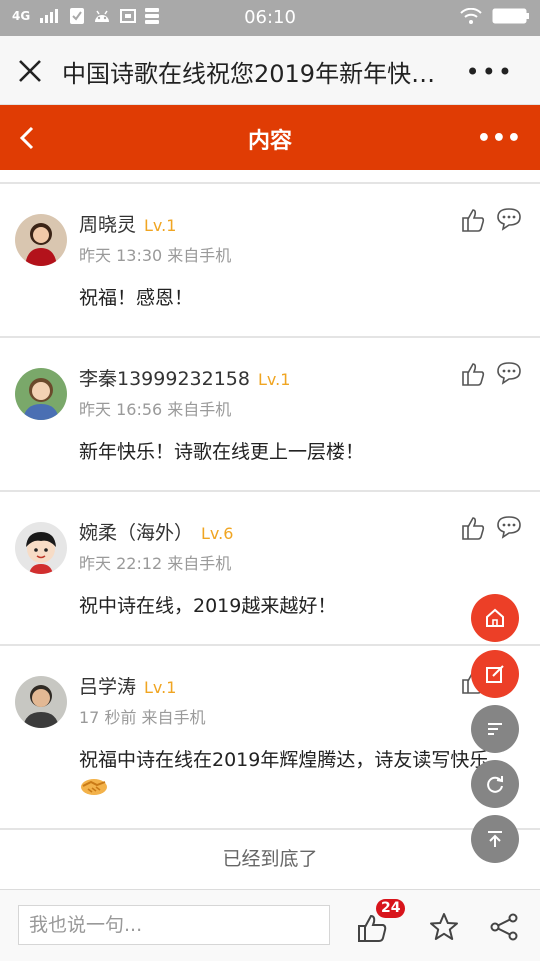  Describe the element at coordinates (304, 776) in the screenshot. I see `comment-text: 祝福中诗在线在2019年辉煌腾达，诗友读写快乐` at that location.